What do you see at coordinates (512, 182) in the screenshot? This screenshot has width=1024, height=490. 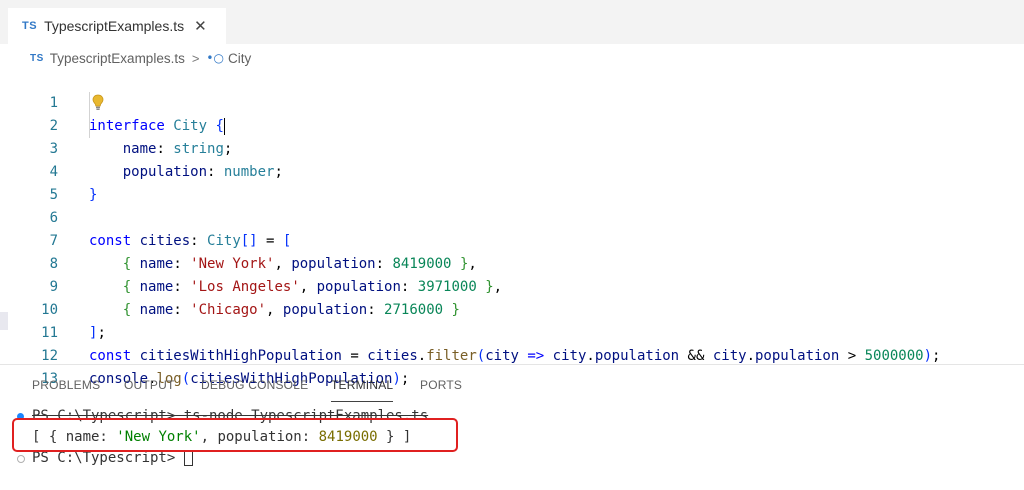 I see `code-line: 5` at bounding box center [512, 182].